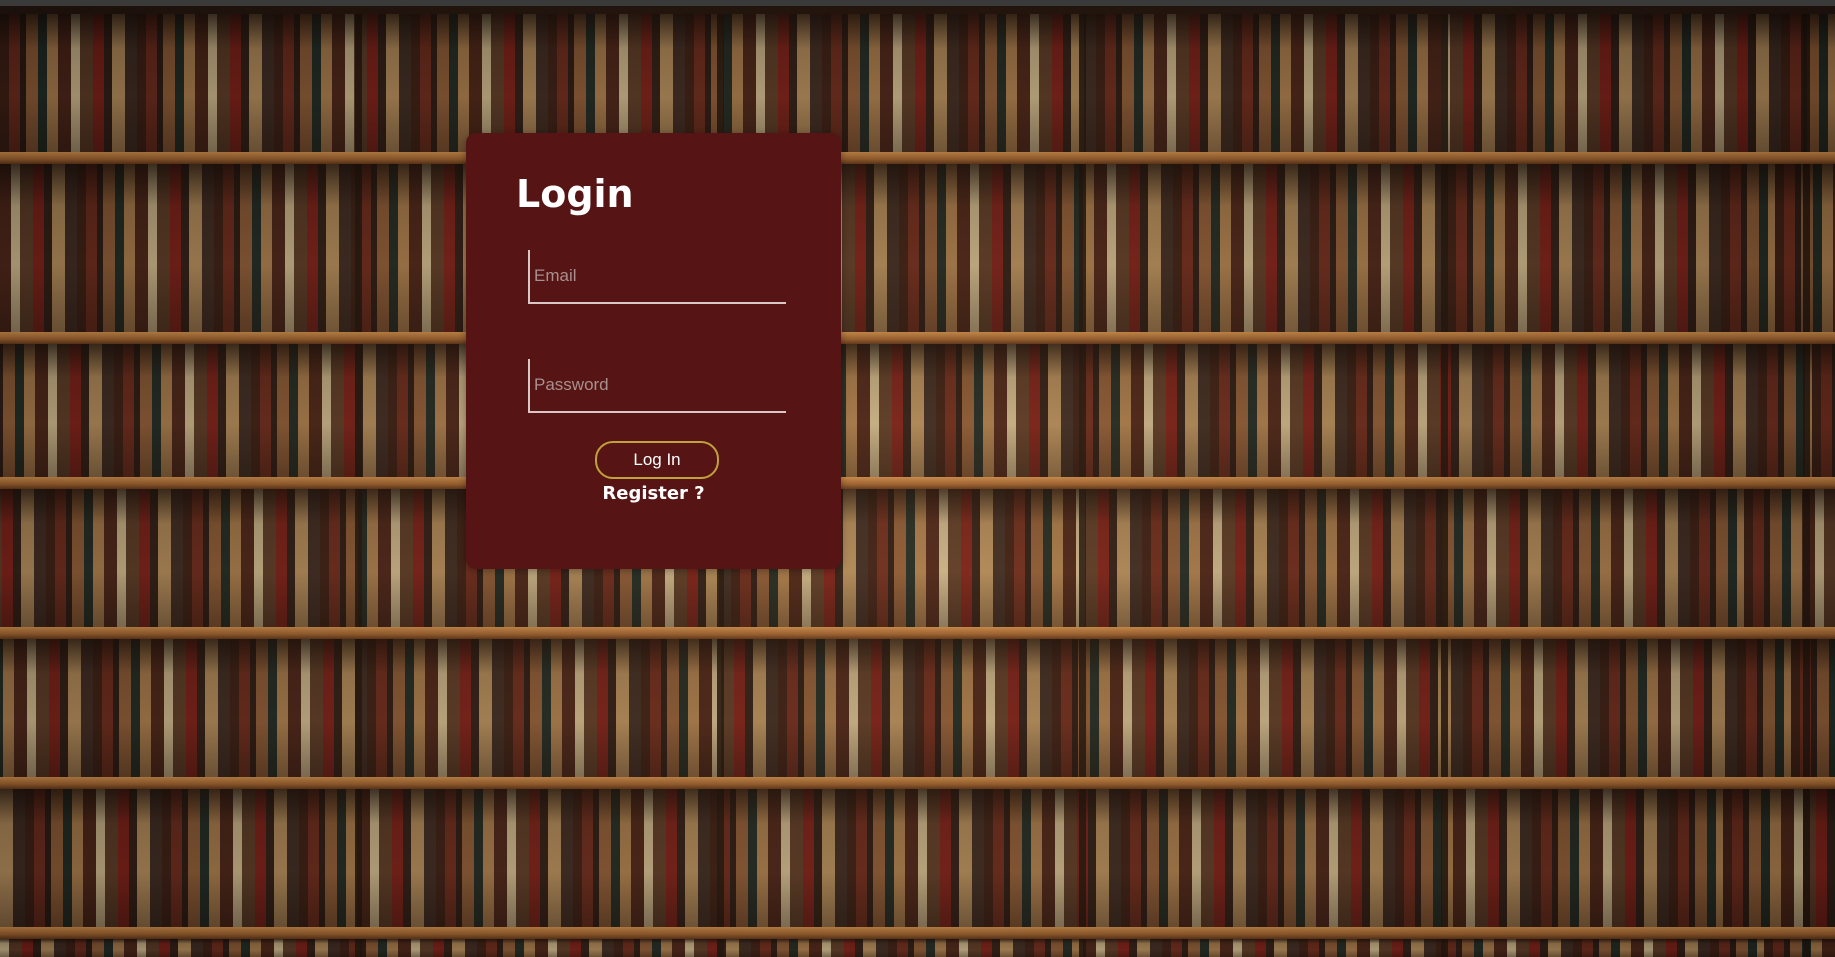 This screenshot has height=957, width=1835. I want to click on email-field, so click(658, 276).